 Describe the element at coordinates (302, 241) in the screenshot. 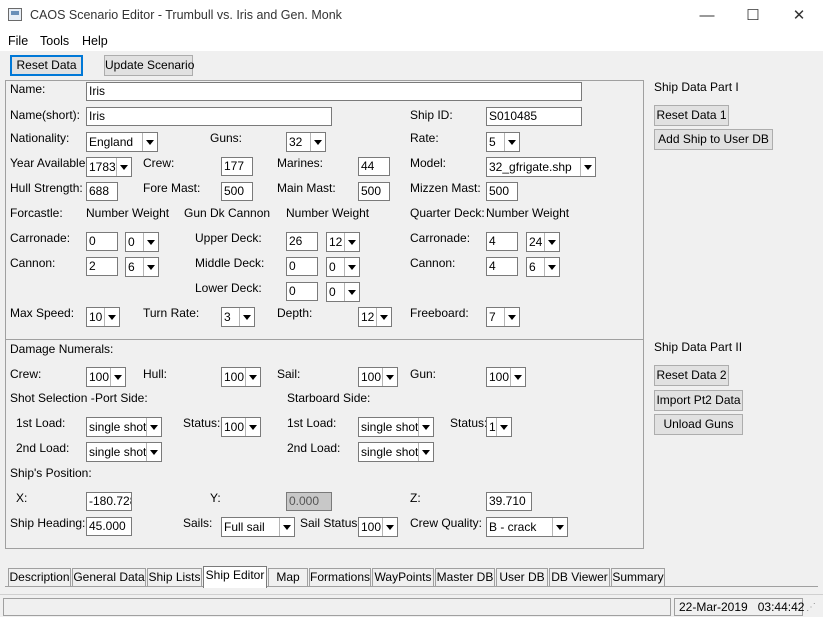

I see `upper-deck-number: 26` at that location.